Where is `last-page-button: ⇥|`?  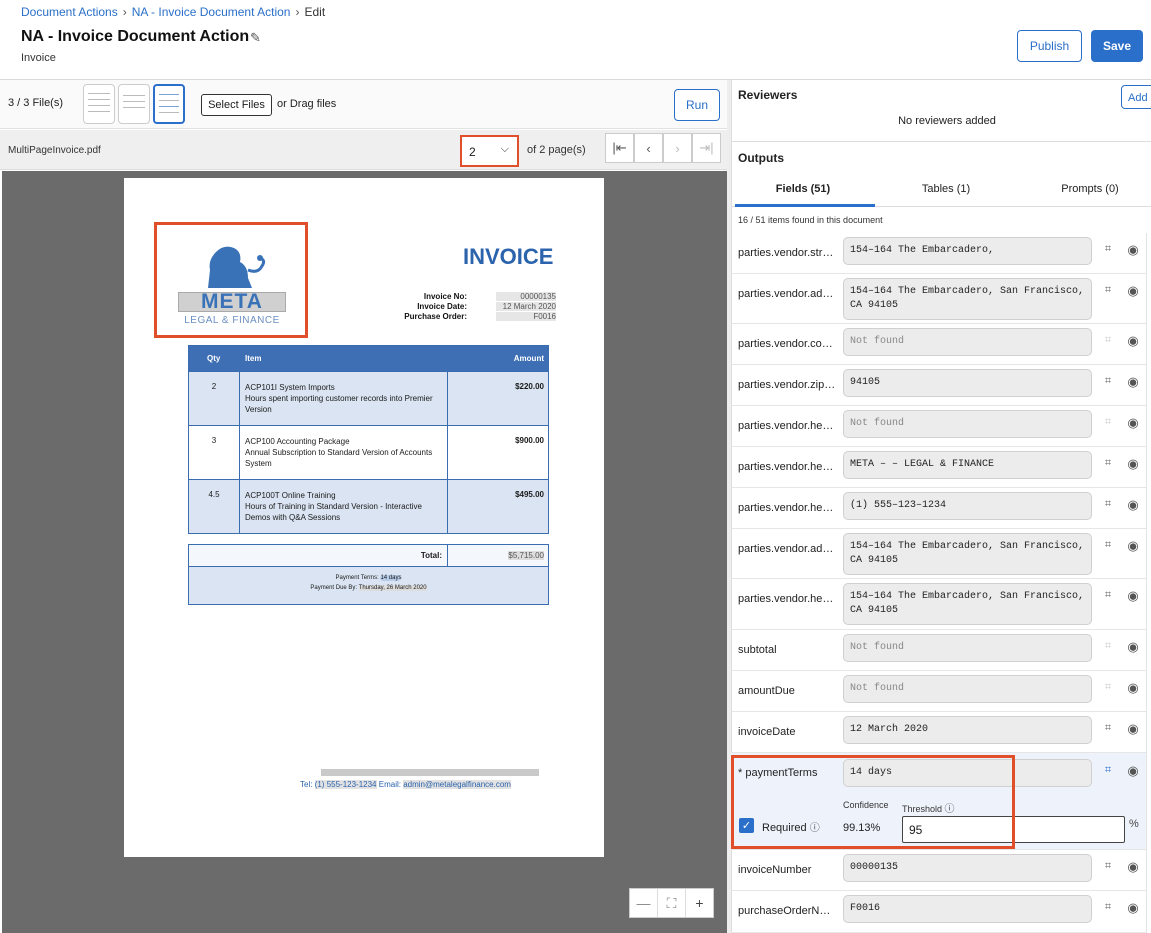 last-page-button: ⇥| is located at coordinates (706, 148).